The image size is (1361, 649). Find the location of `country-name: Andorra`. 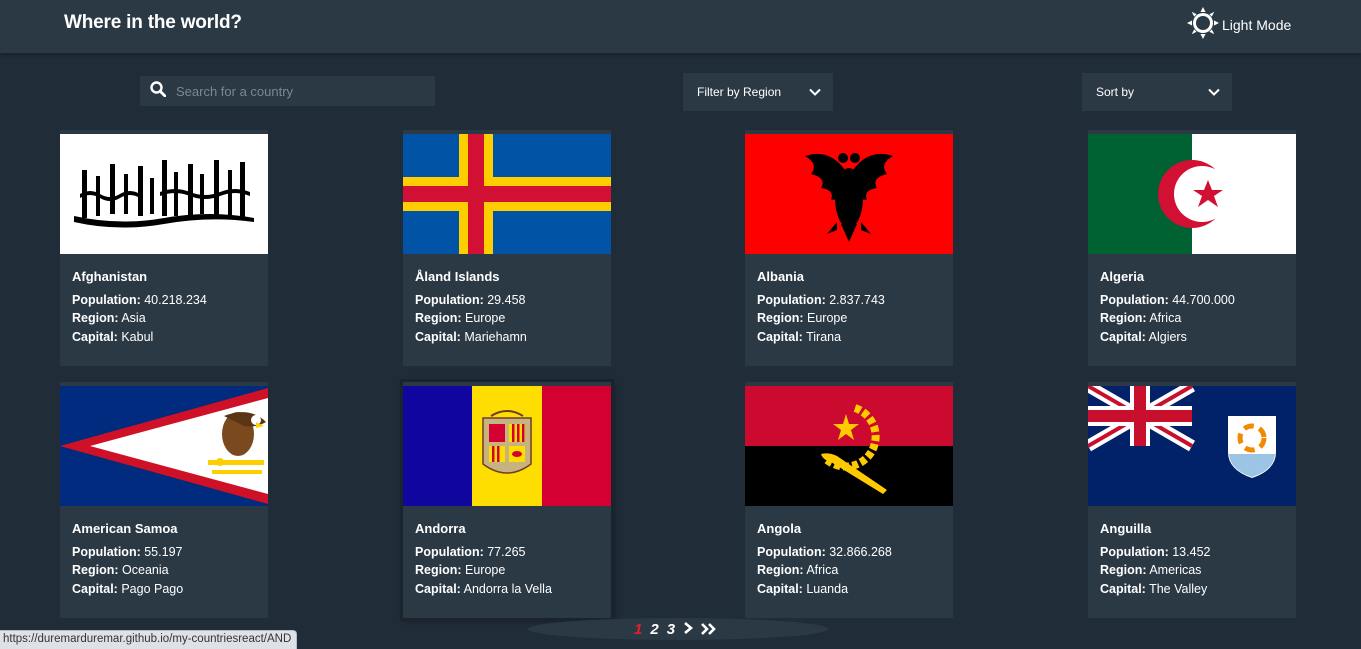

country-name: Andorra is located at coordinates (440, 528).